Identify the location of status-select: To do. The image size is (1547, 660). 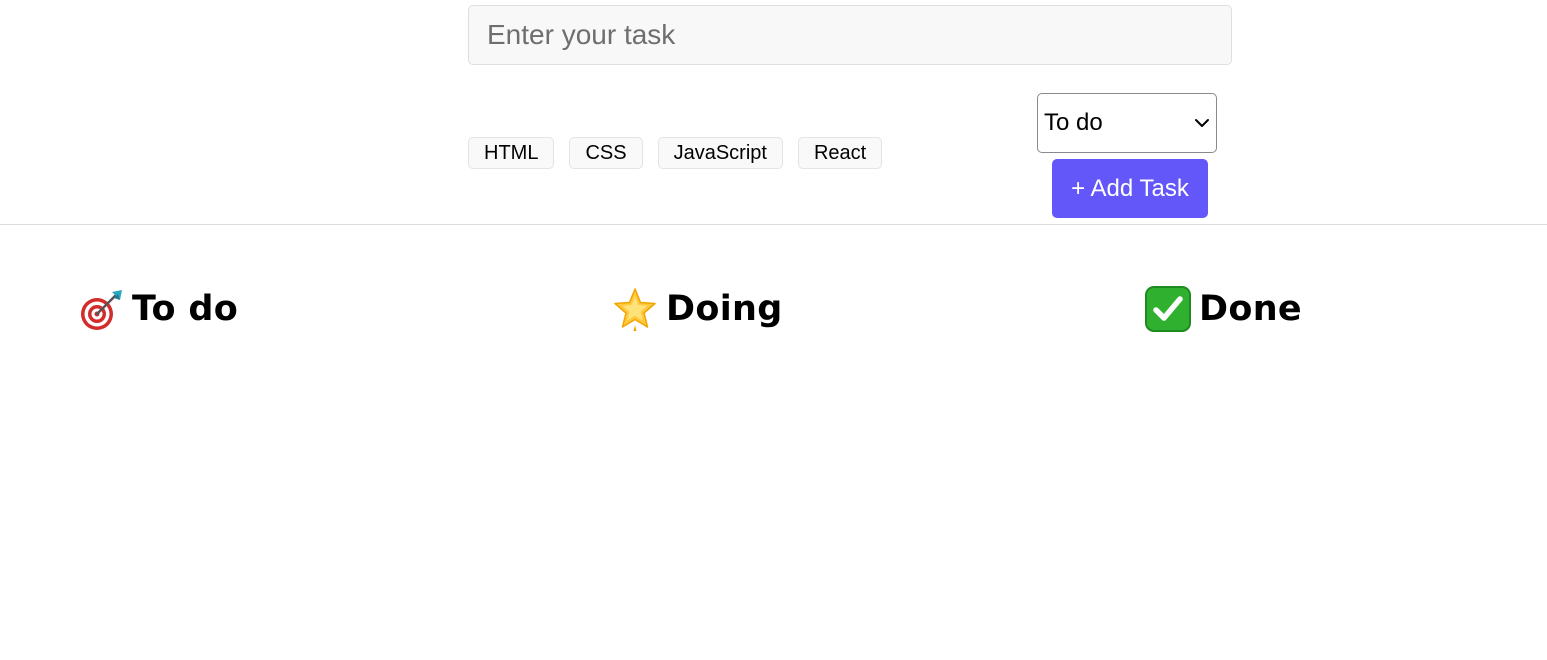
(1127, 123).